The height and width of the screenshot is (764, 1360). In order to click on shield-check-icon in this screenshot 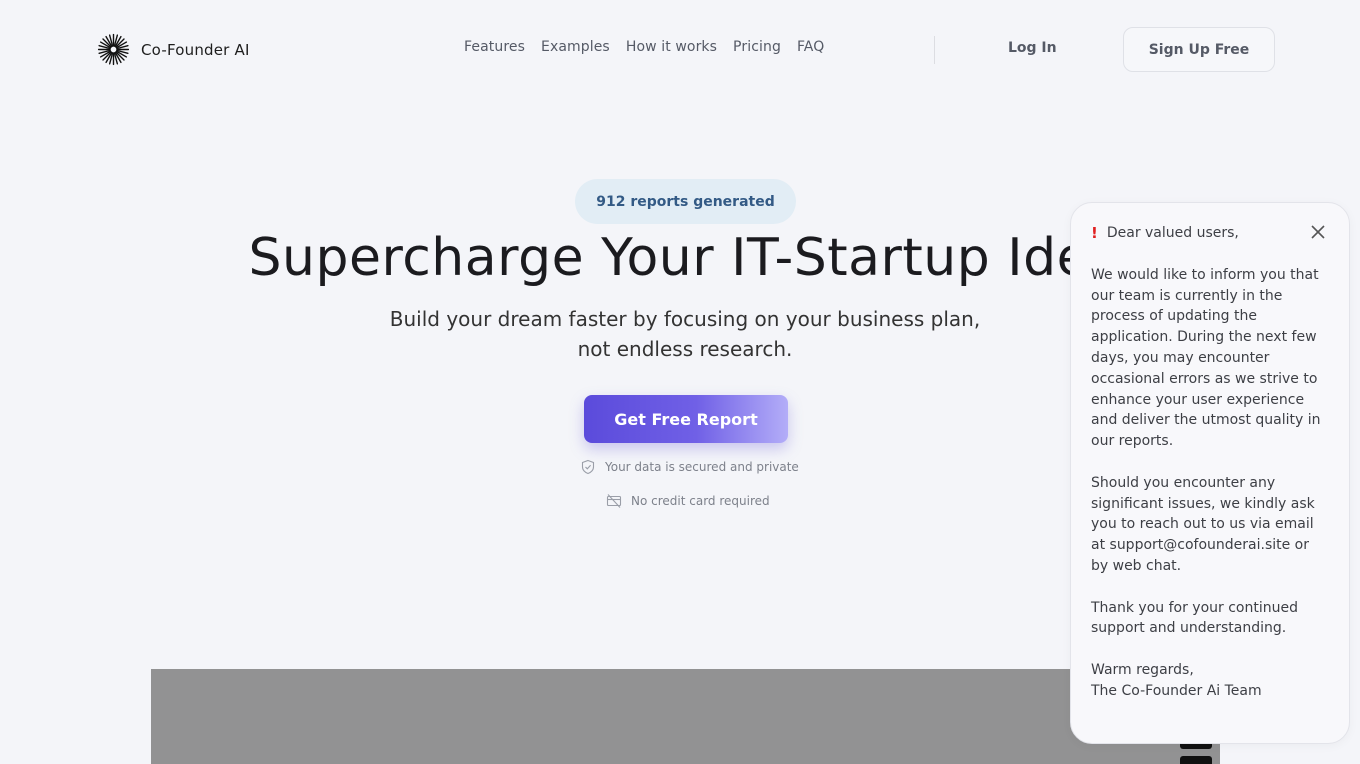, I will do `click(588, 467)`.